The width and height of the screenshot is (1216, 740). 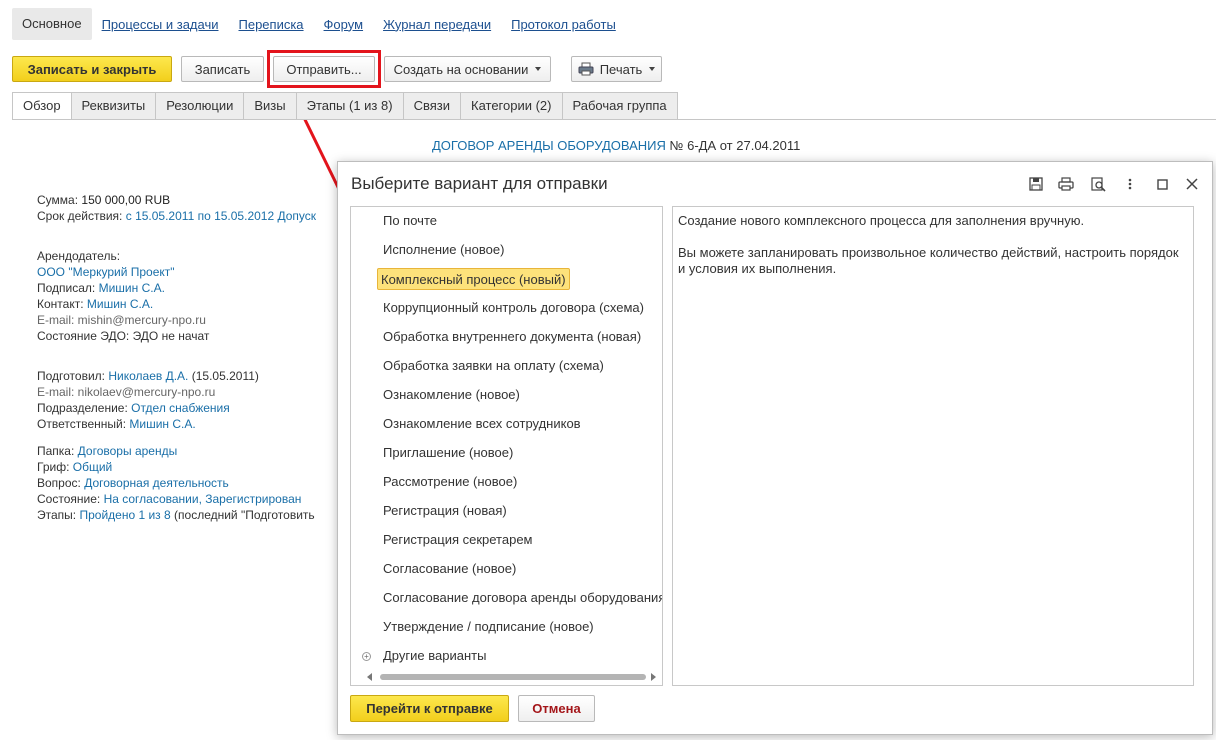 What do you see at coordinates (482, 424) in the screenshot?
I see `list-item: Ознакомление всех сотрудников` at bounding box center [482, 424].